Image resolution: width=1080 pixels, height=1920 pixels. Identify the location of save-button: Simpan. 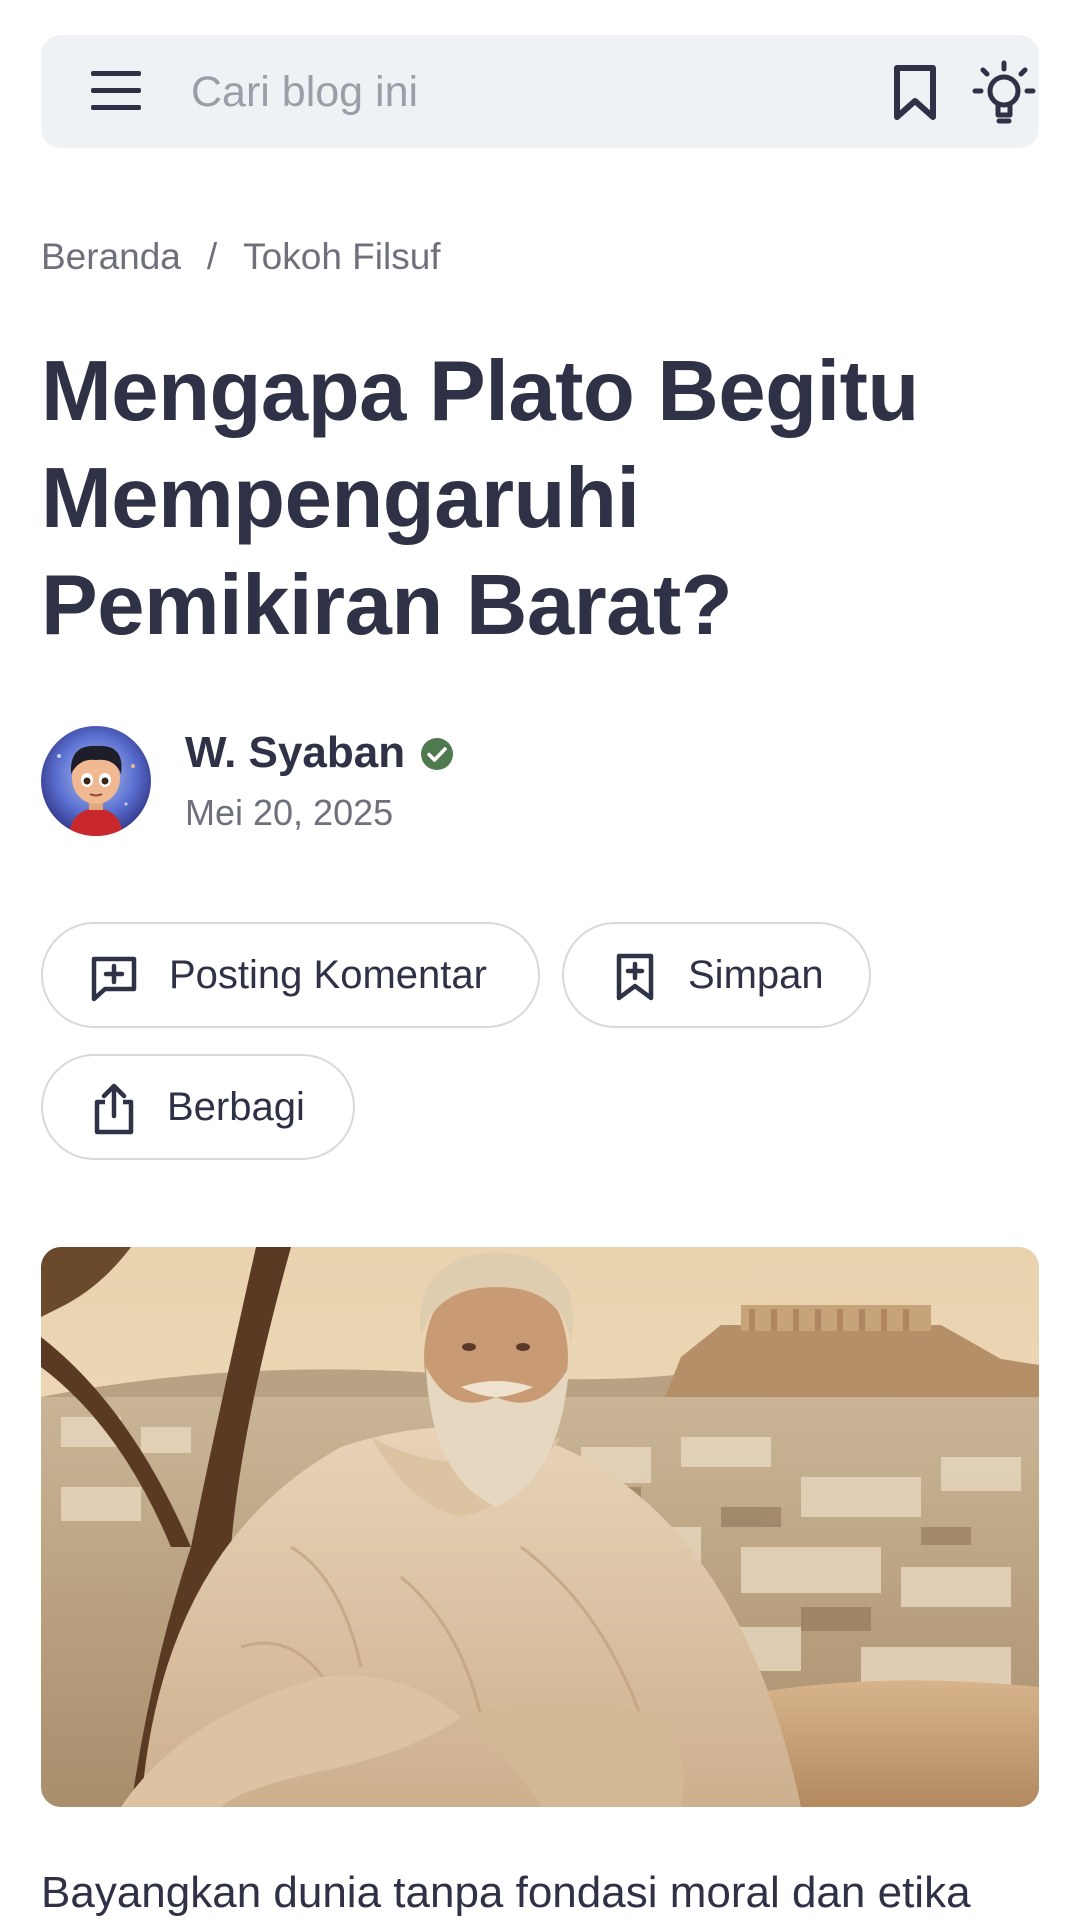
(716, 975).